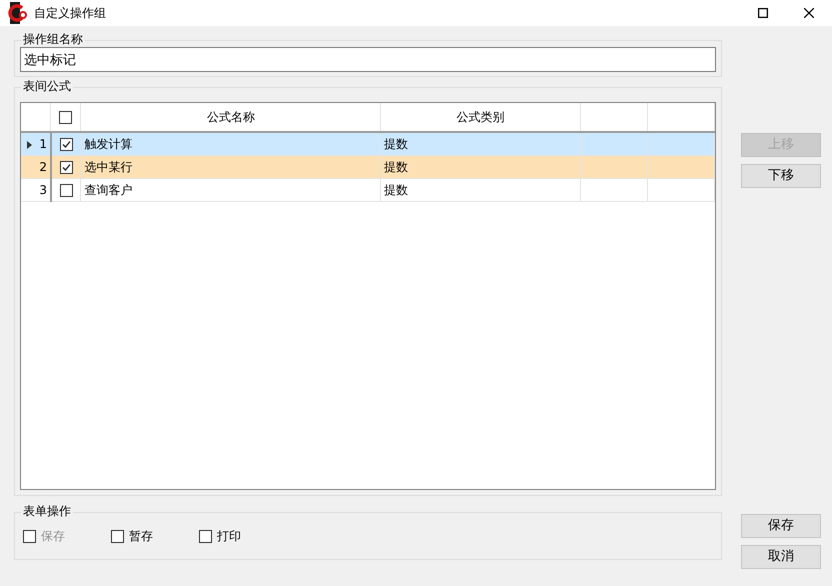 This screenshot has height=586, width=832. I want to click on group-label: 表间公式, so click(47, 86).